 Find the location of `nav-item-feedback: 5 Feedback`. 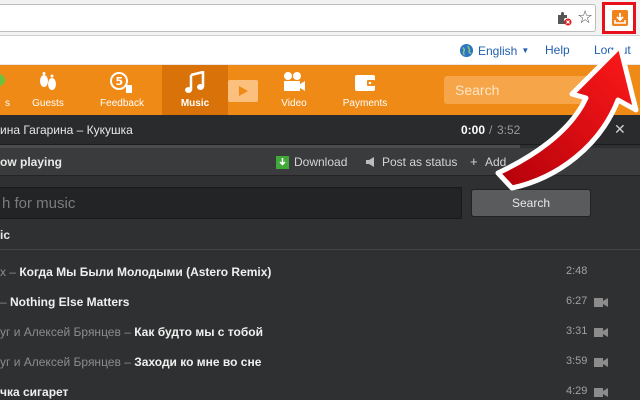

nav-item-feedback: 5 Feedback is located at coordinates (122, 90).